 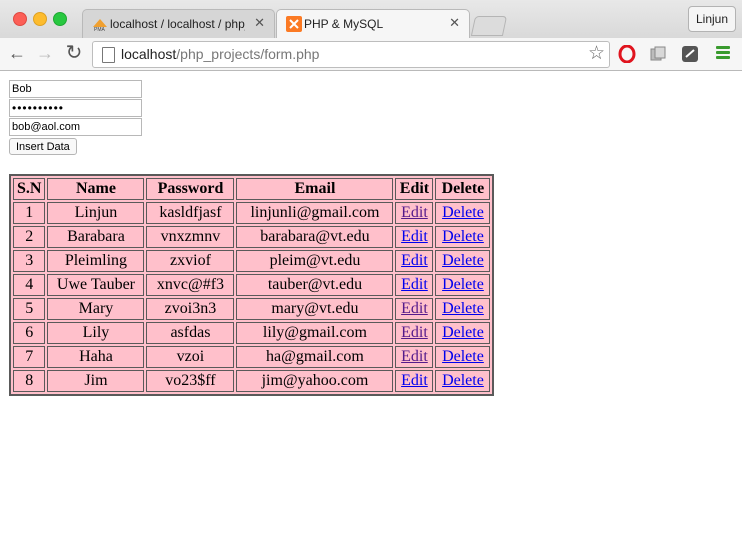 I want to click on sn-cell: 1, so click(x=29, y=213).